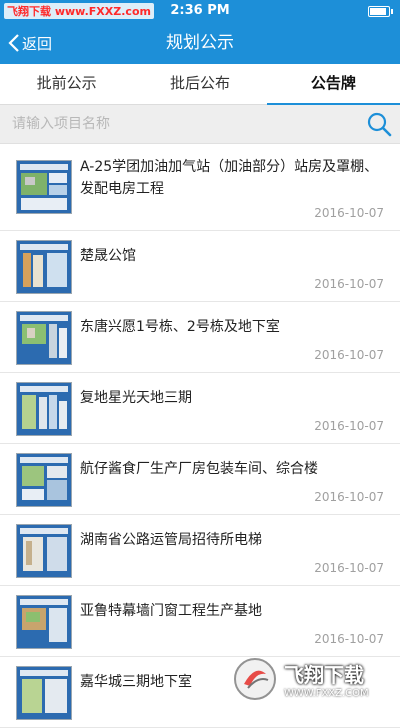  I want to click on nav-bar: 返回 规划公示, so click(200, 43).